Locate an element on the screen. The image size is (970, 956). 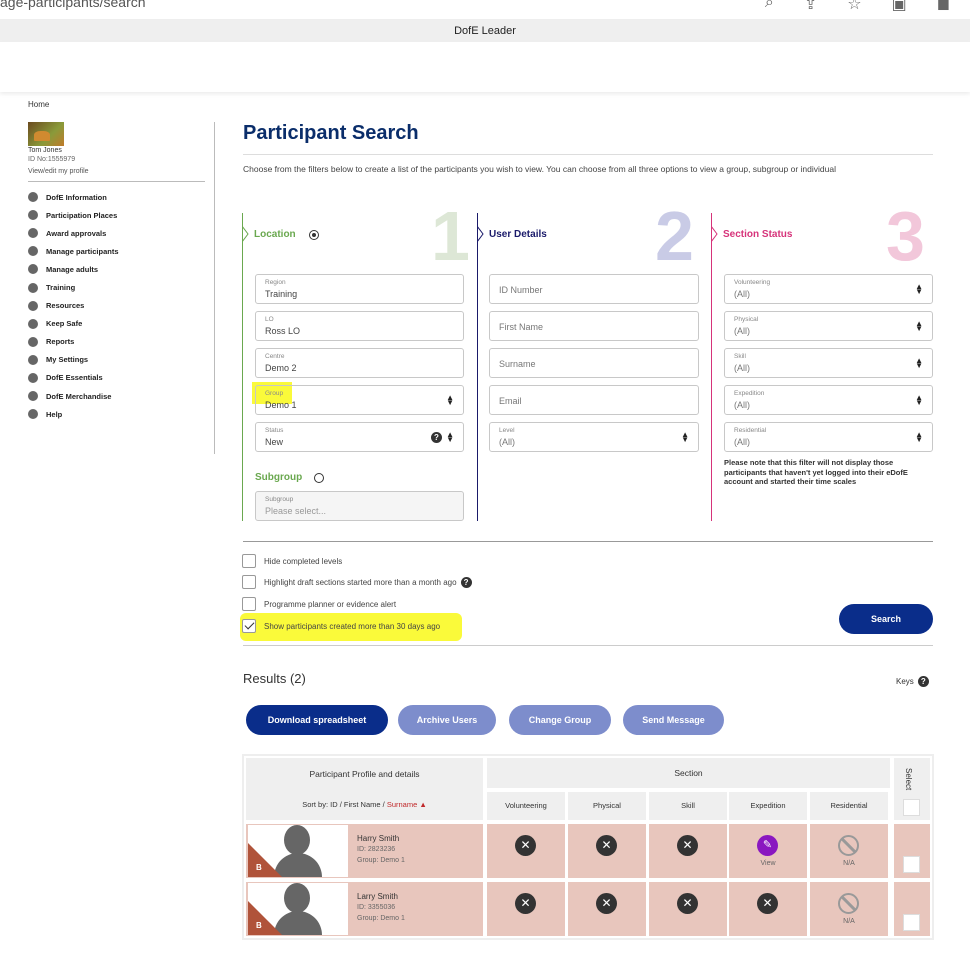
highlight-help-icon: ? is located at coordinates (466, 582).